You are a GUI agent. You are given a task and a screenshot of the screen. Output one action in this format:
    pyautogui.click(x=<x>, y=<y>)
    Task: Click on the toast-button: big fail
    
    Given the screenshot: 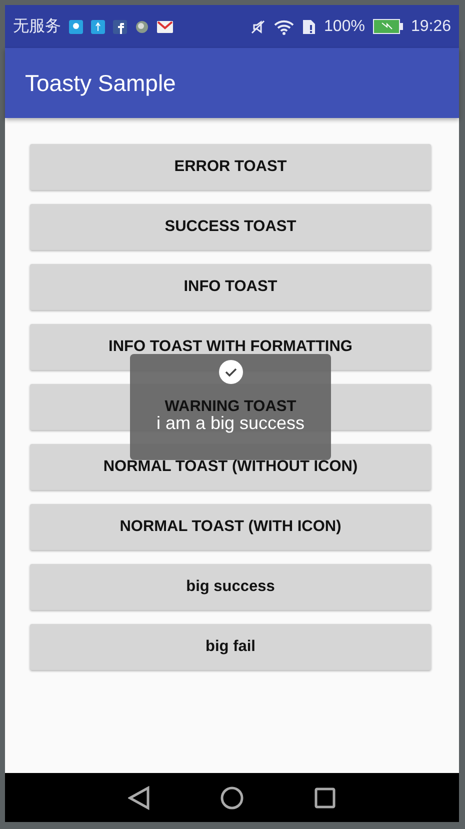 What is the action you would take?
    pyautogui.click(x=230, y=647)
    